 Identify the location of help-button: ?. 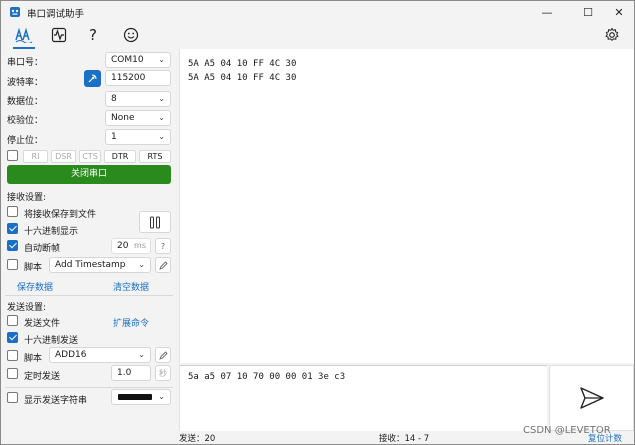
(93, 35).